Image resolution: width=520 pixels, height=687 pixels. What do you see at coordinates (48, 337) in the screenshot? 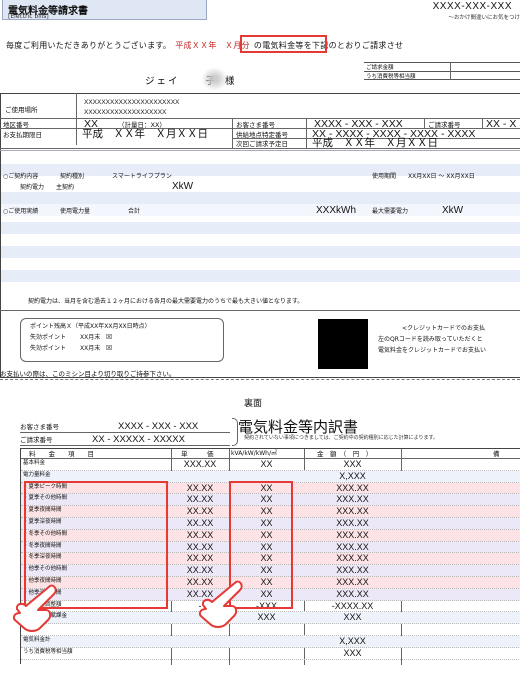
I see `expiring-points-1-label: 失効ポイント` at bounding box center [48, 337].